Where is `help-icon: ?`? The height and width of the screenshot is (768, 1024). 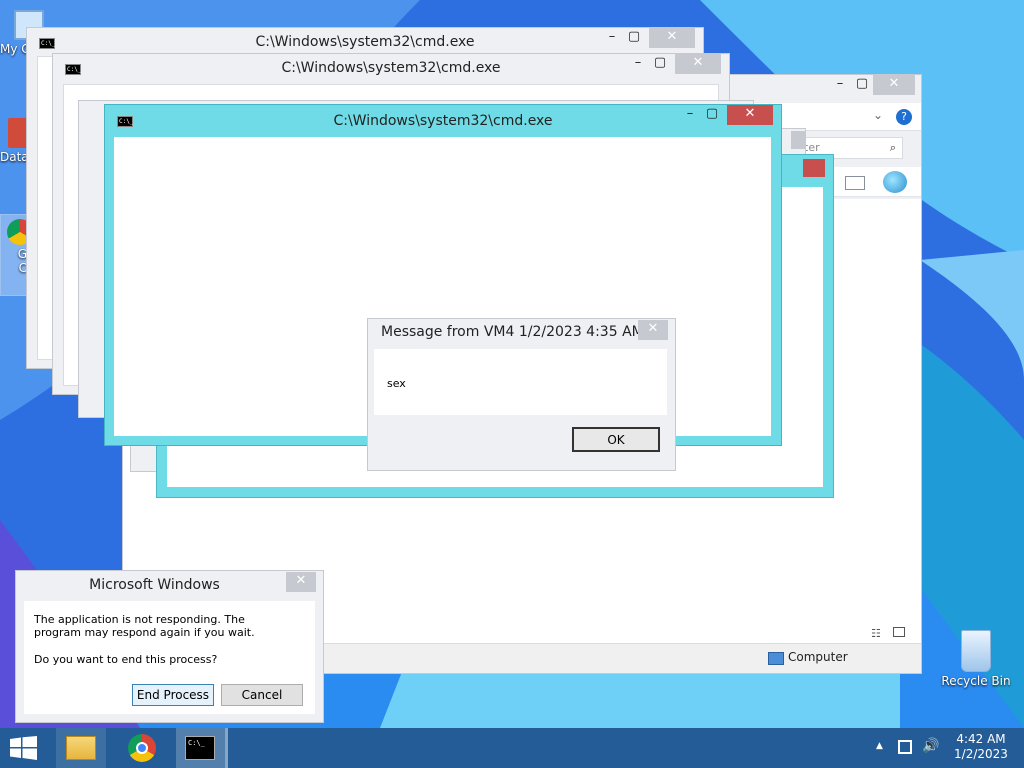
help-icon: ? is located at coordinates (904, 117).